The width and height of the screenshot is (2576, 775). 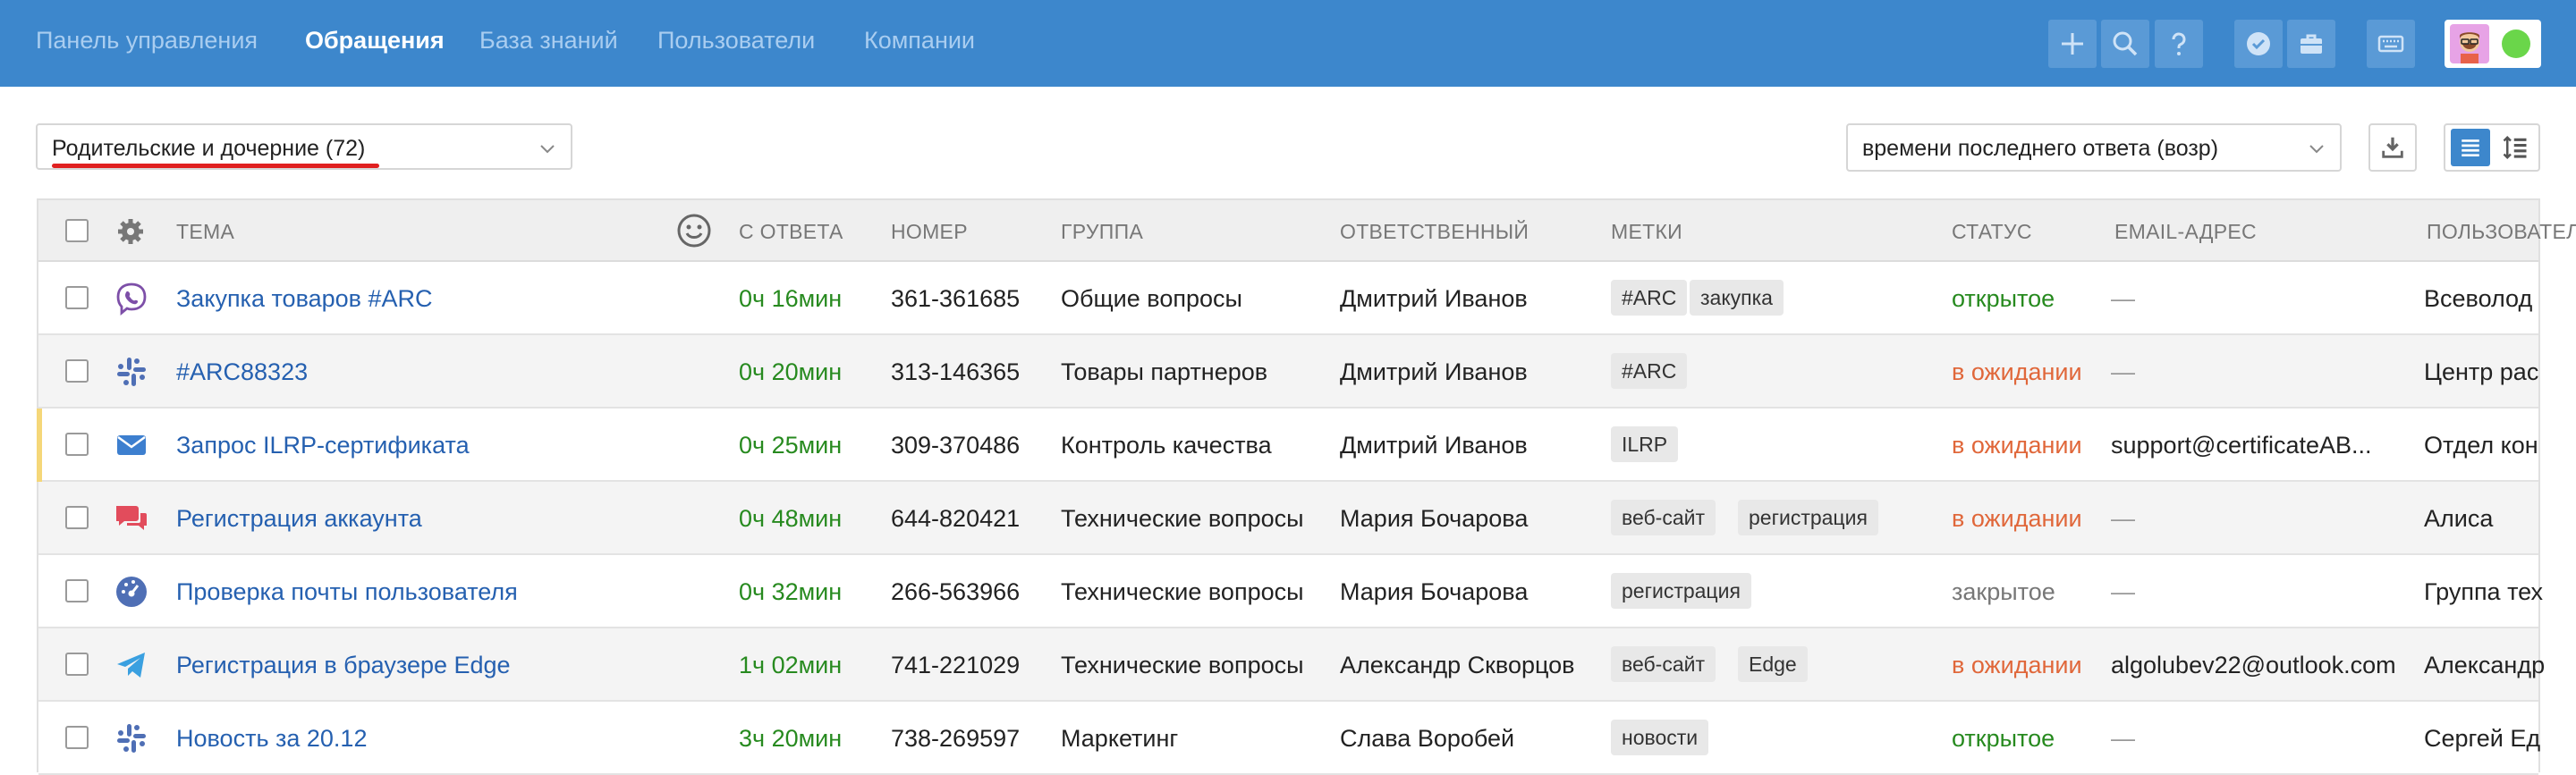 I want to click on help-button, so click(x=2179, y=44).